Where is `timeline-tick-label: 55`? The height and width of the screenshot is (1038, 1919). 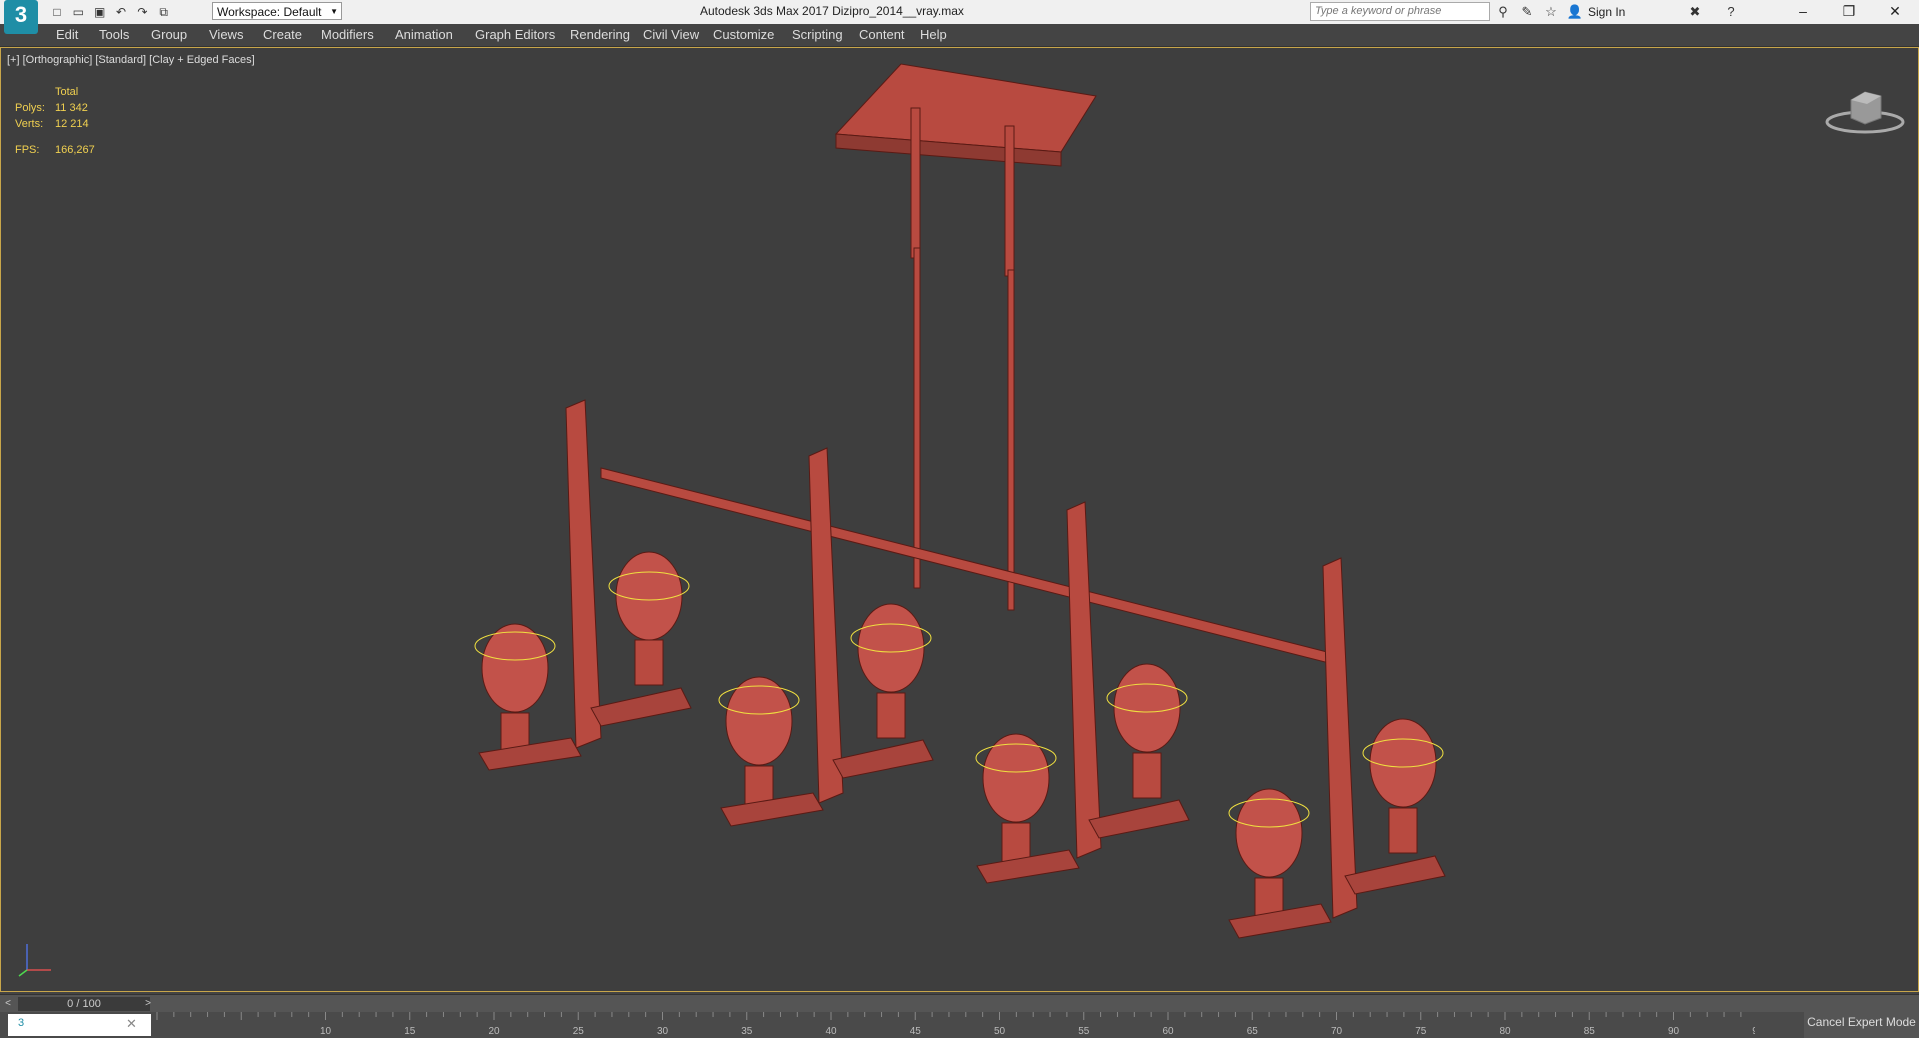 timeline-tick-label: 55 is located at coordinates (1084, 1031).